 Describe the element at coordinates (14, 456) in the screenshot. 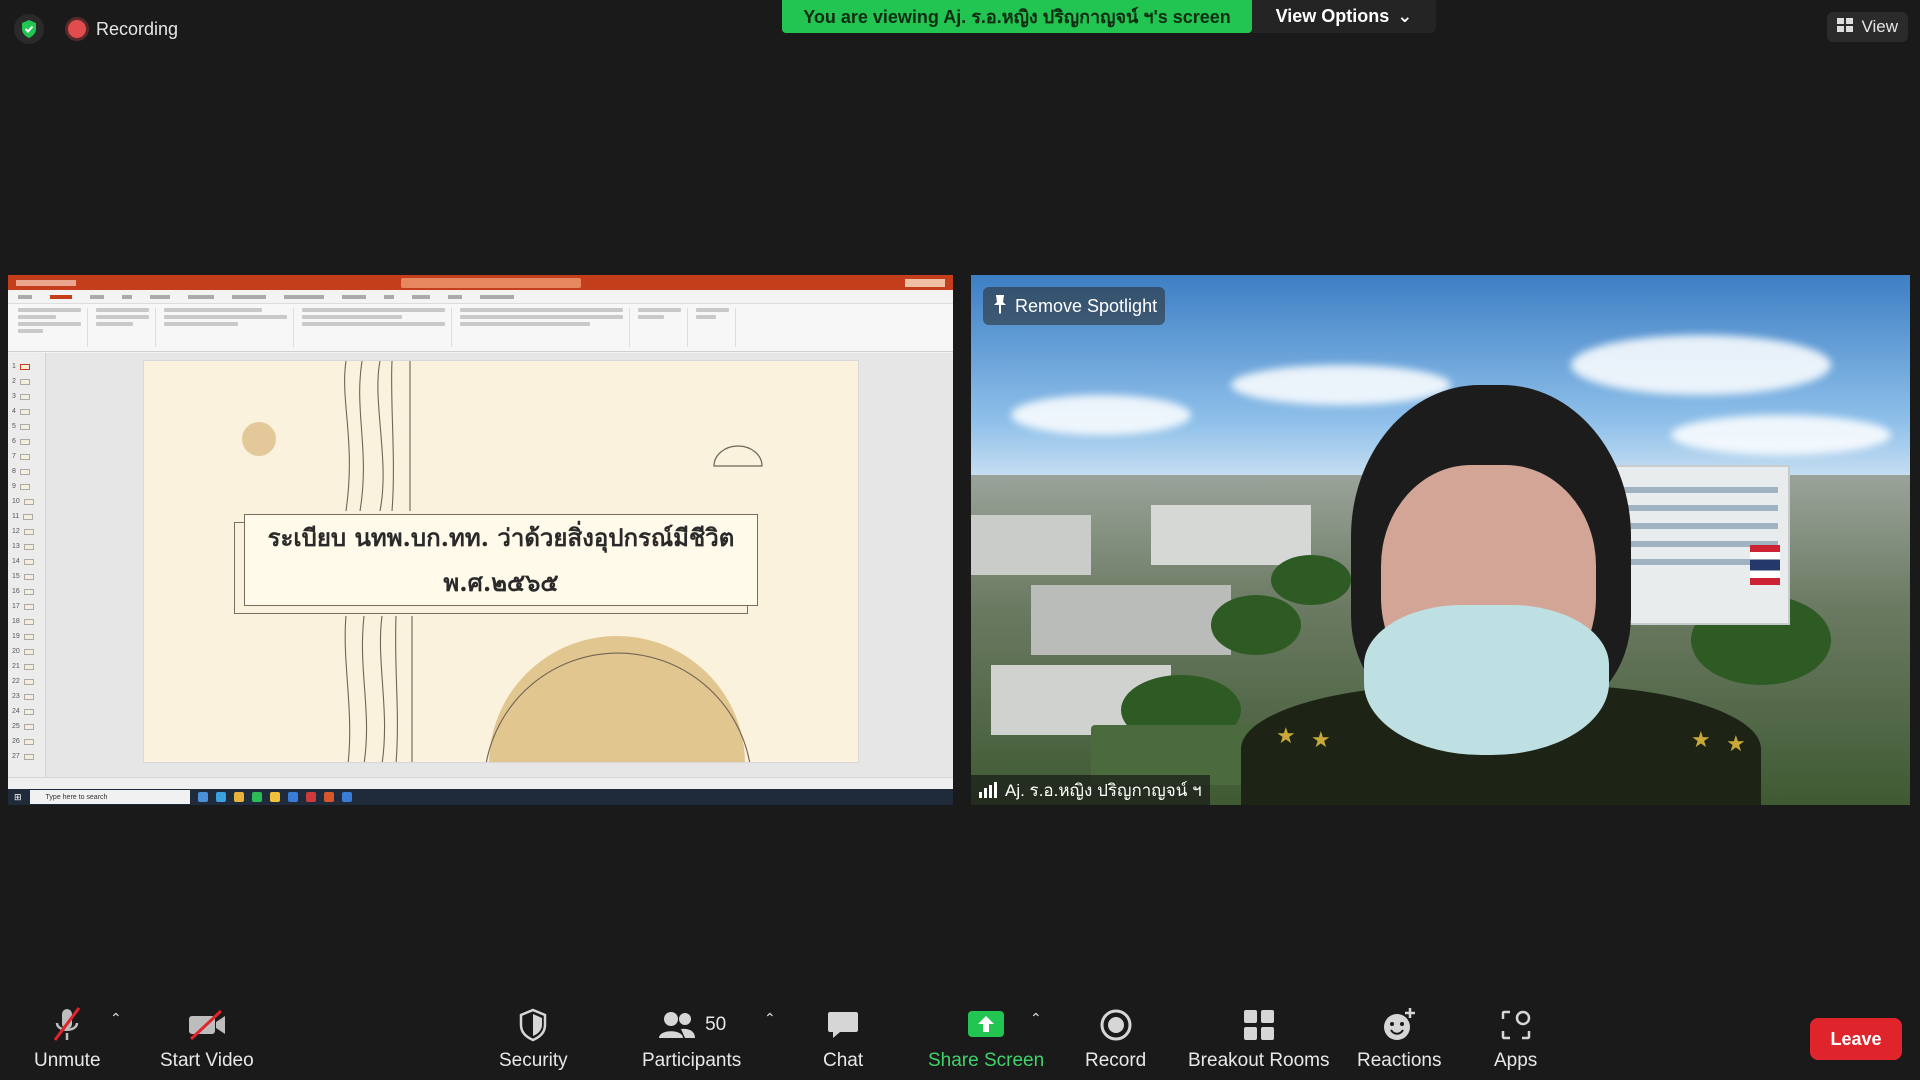

I see `slide-thumbnail-number: 7` at that location.